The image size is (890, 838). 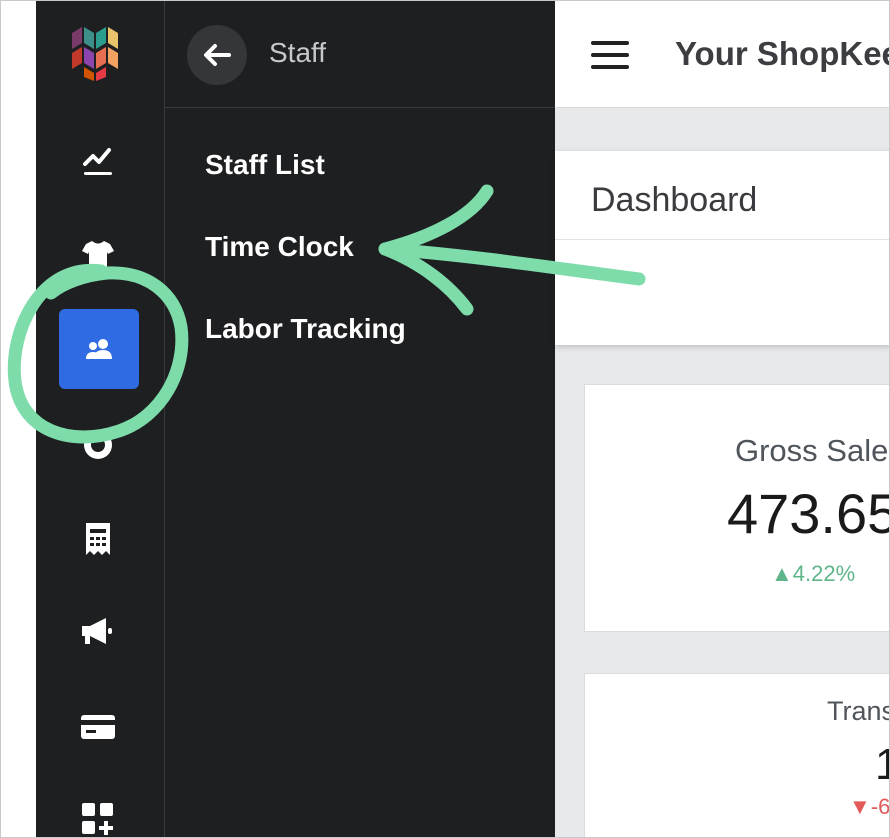 I want to click on left-margin, so click(x=18, y=419).